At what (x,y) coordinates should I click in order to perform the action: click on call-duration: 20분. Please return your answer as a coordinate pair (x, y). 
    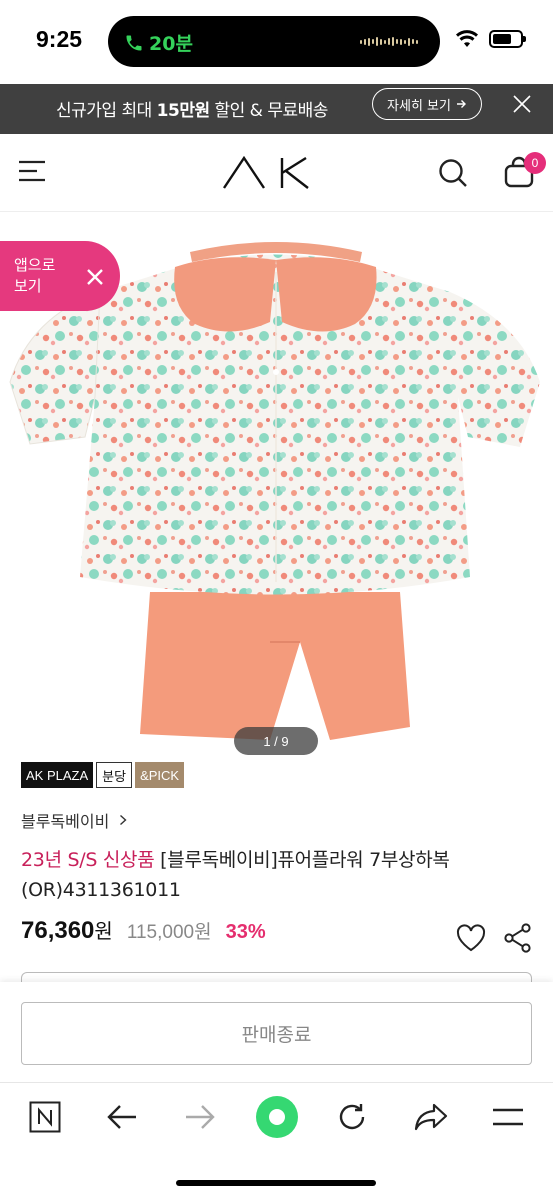
    Looking at the image, I should click on (171, 44).